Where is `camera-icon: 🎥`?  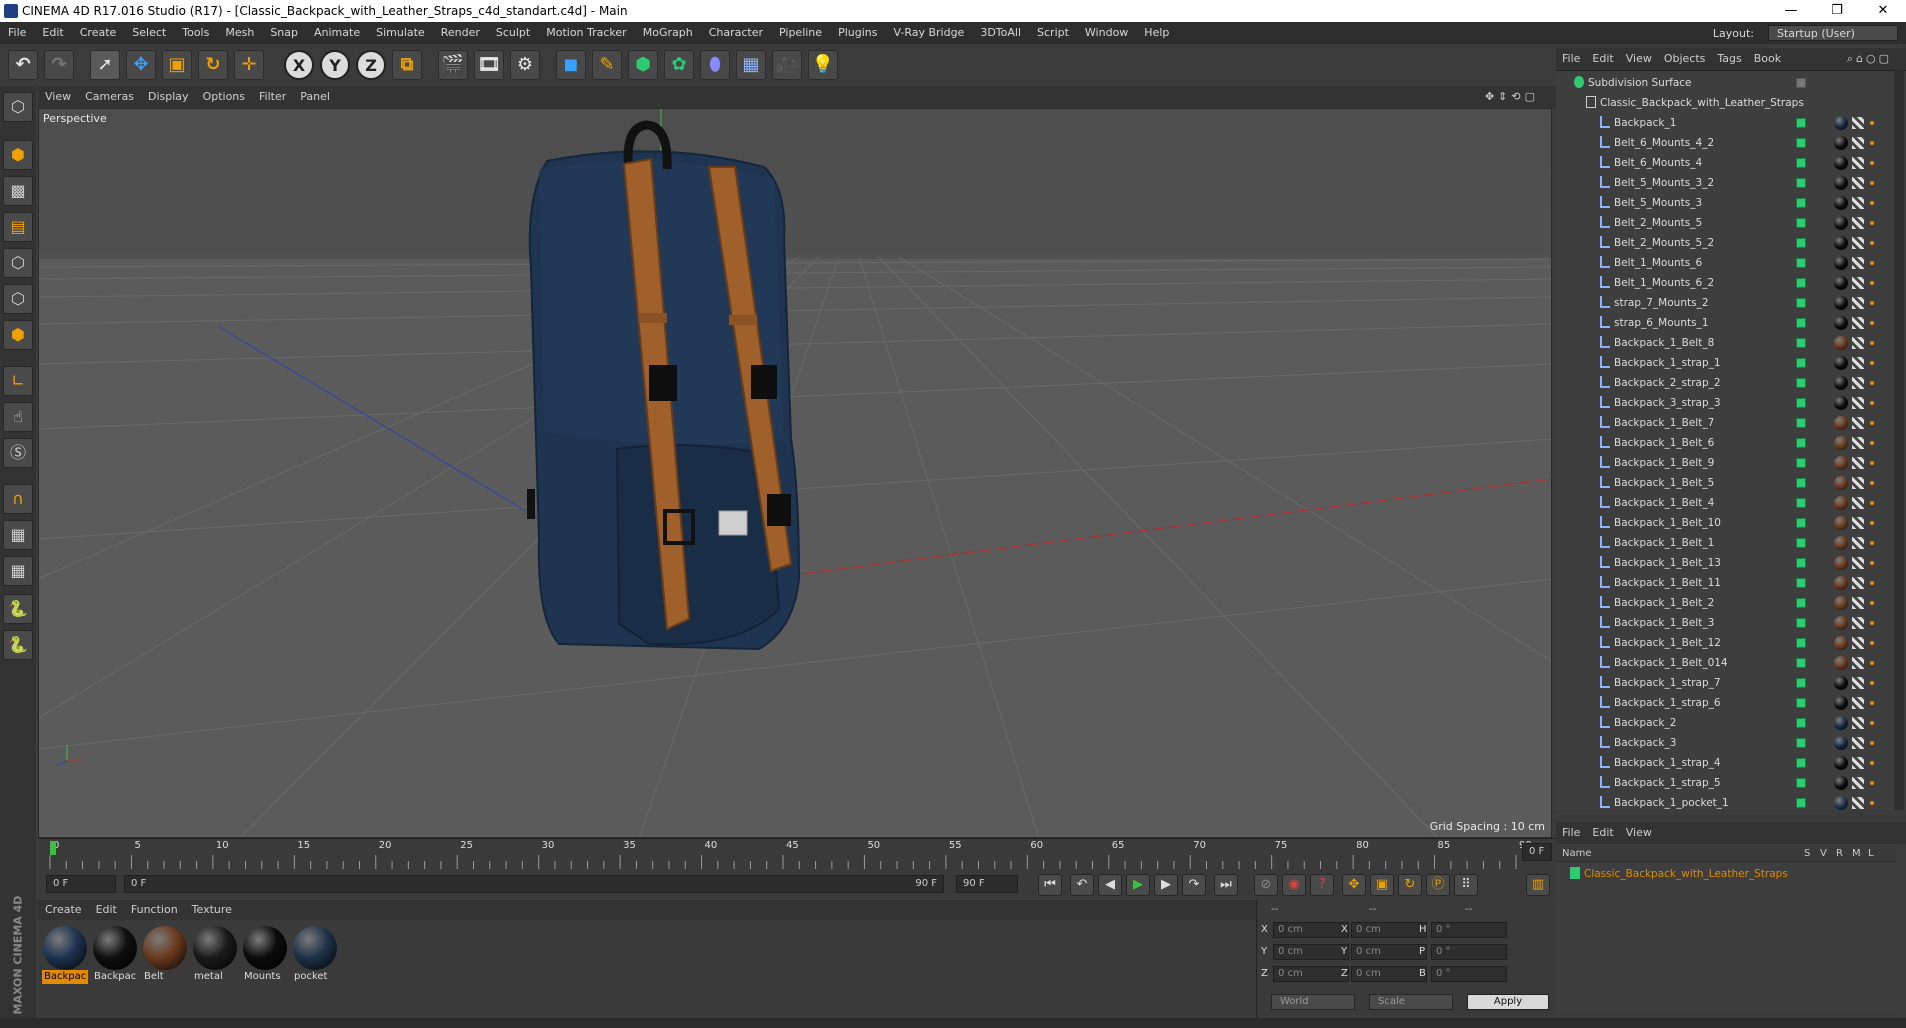 camera-icon: 🎥 is located at coordinates (787, 65).